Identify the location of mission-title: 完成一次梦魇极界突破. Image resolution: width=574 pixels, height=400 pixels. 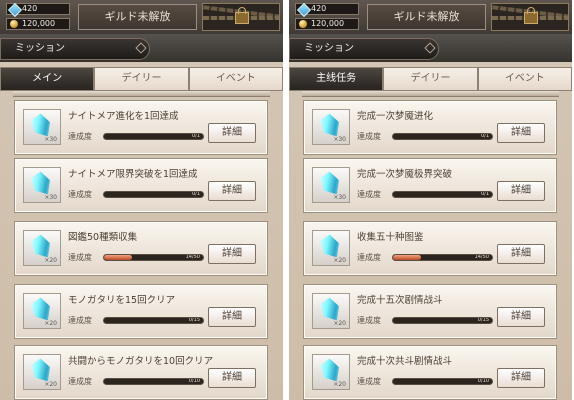
(405, 174).